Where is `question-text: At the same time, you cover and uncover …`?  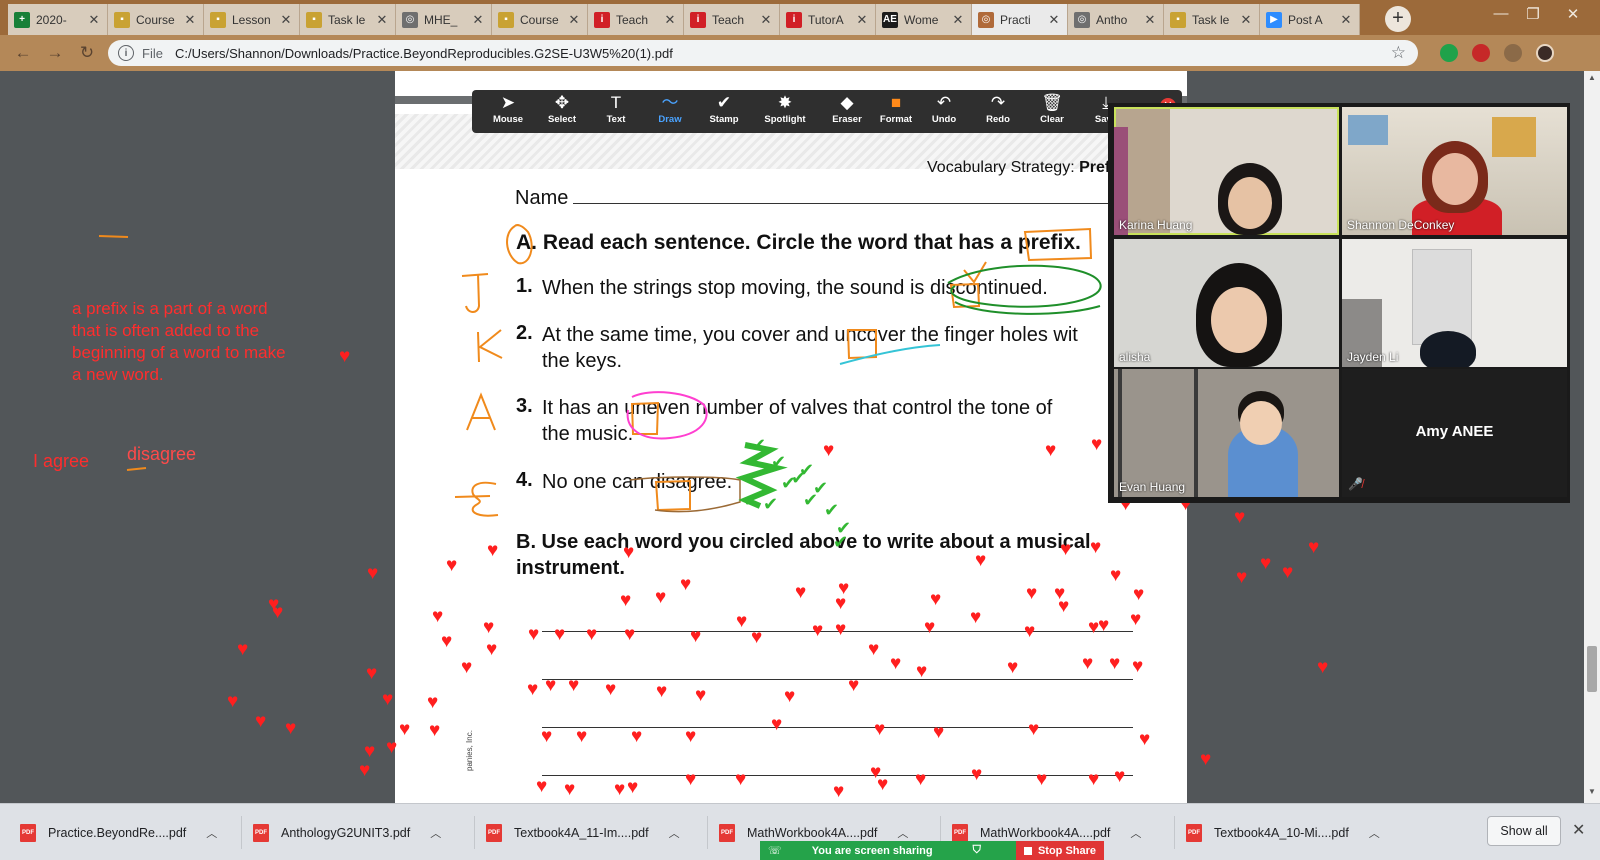 question-text: At the same time, you cover and uncover … is located at coordinates (810, 335).